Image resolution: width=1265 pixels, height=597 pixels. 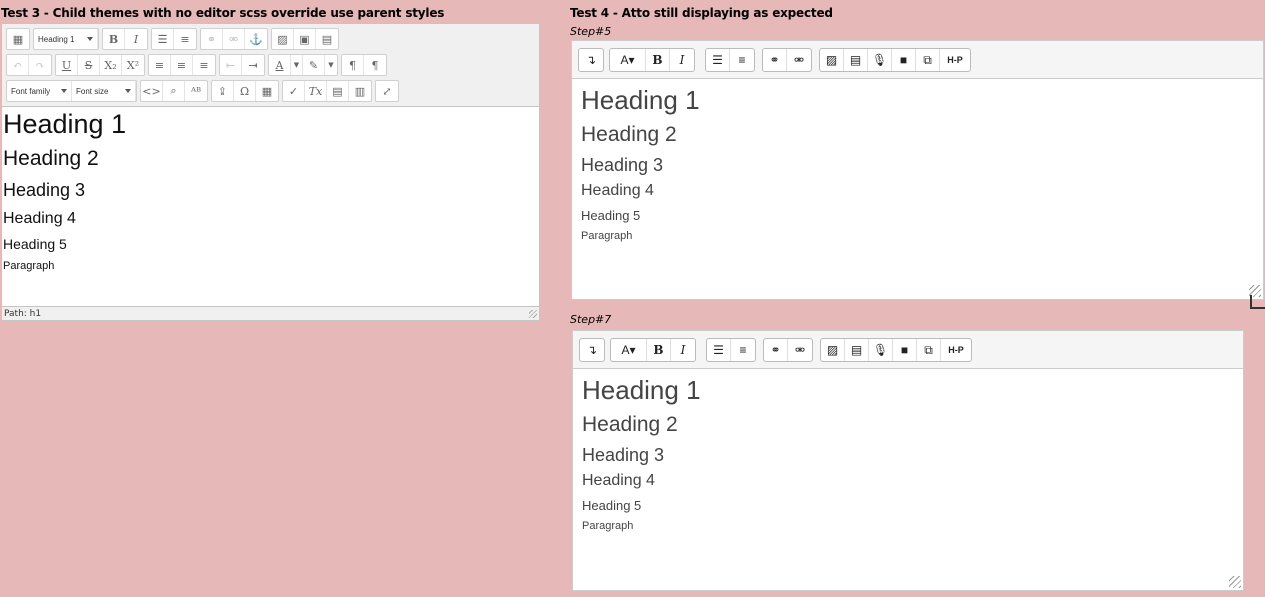 What do you see at coordinates (316, 91) in the screenshot?
I see `clear-format-icon: Tx` at bounding box center [316, 91].